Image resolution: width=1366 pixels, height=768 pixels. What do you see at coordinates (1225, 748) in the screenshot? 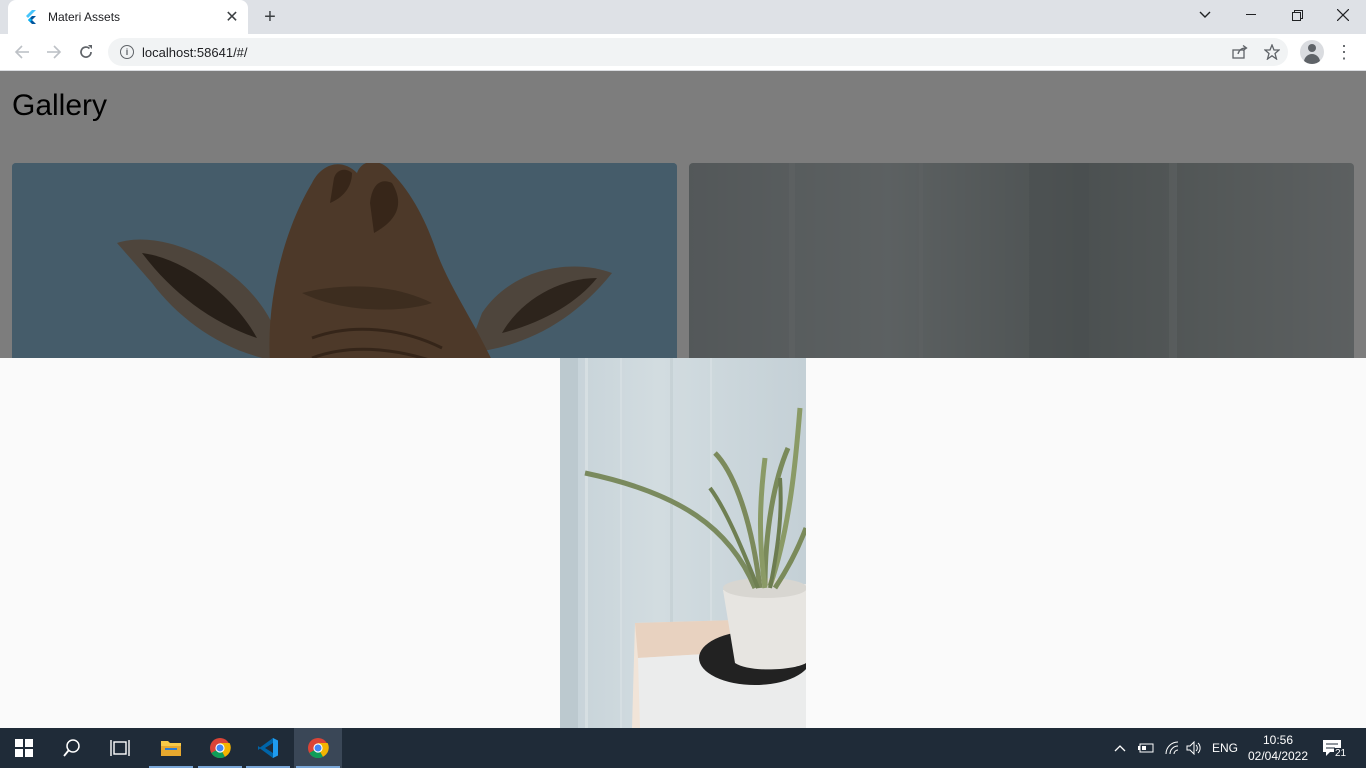
I see `input-language: ENG` at bounding box center [1225, 748].